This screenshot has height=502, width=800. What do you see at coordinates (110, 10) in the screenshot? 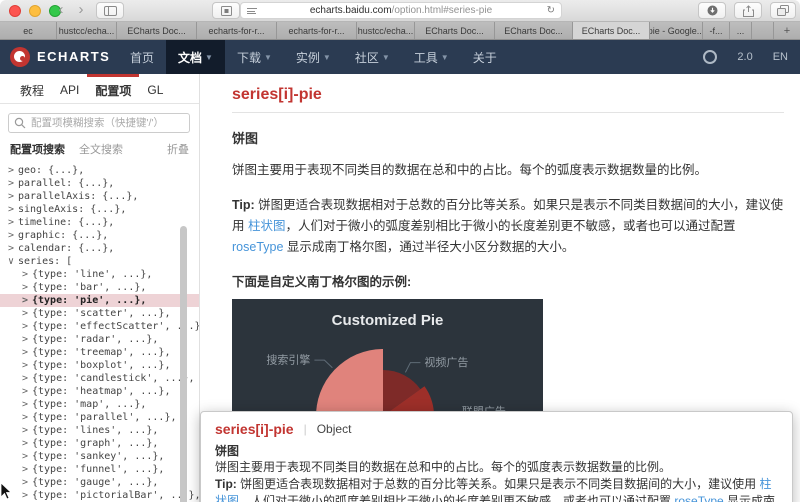
I see `sidebar-toggle-button` at bounding box center [110, 10].